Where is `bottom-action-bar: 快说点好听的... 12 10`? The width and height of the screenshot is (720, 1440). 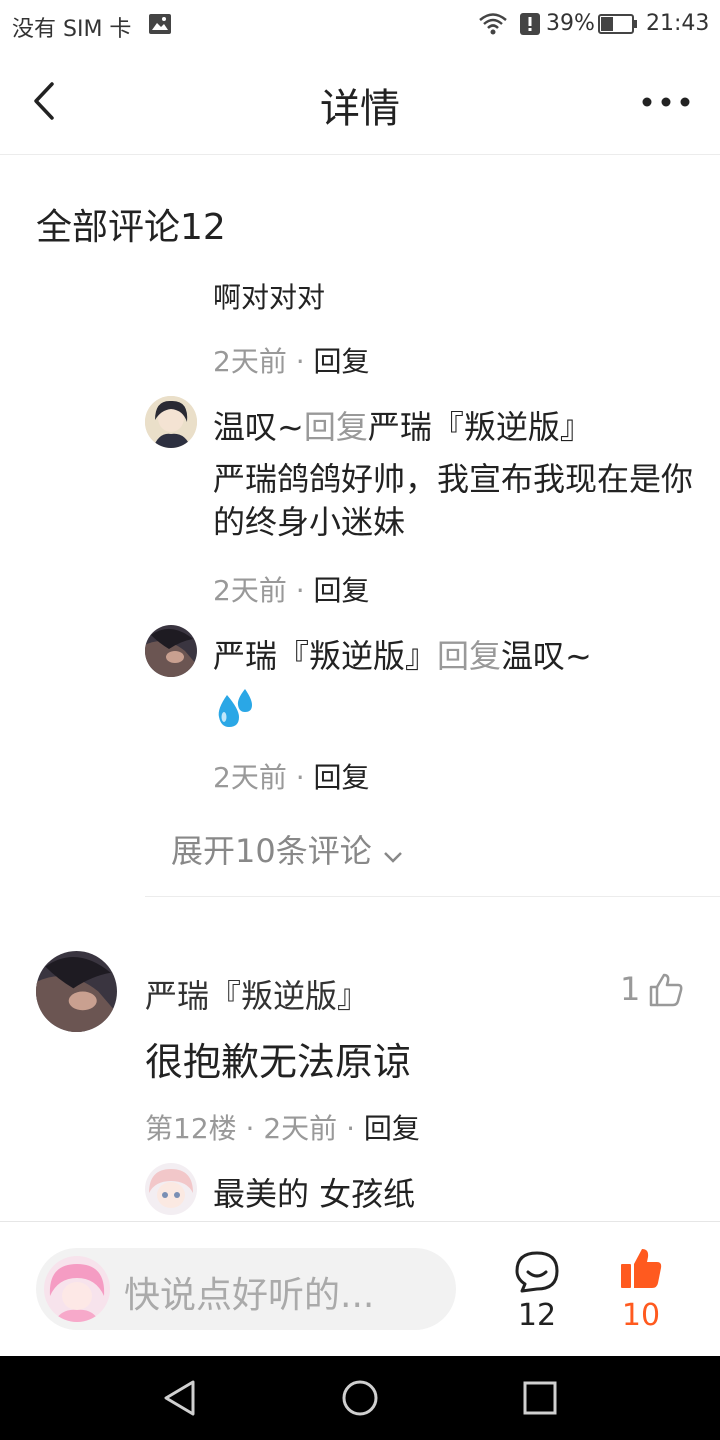
bottom-action-bar: 快说点好听的... 12 10 is located at coordinates (360, 1288).